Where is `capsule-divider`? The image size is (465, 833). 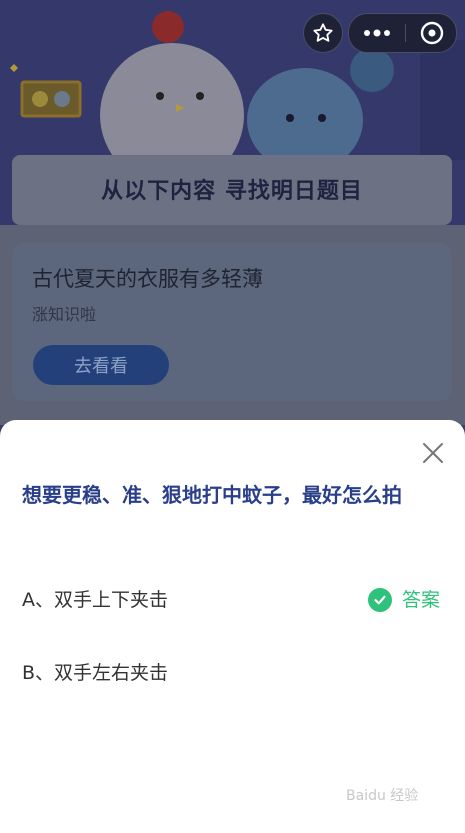
capsule-divider is located at coordinates (405, 33).